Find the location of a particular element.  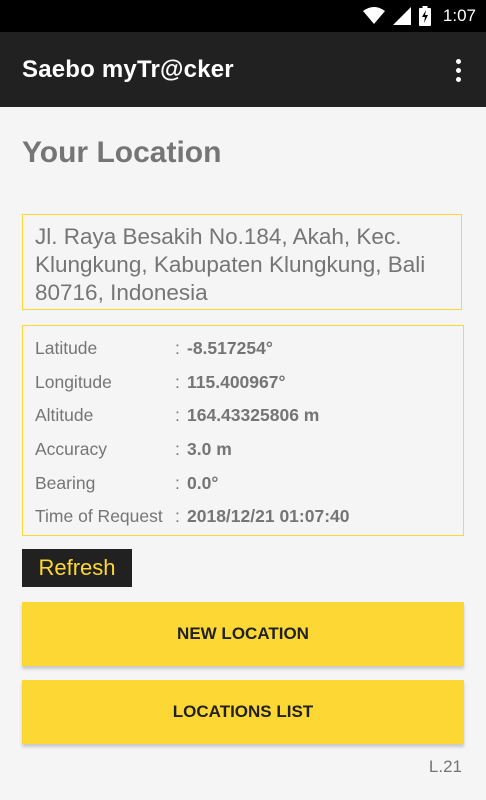

new-location-button: NEW LOCATION is located at coordinates (243, 634).